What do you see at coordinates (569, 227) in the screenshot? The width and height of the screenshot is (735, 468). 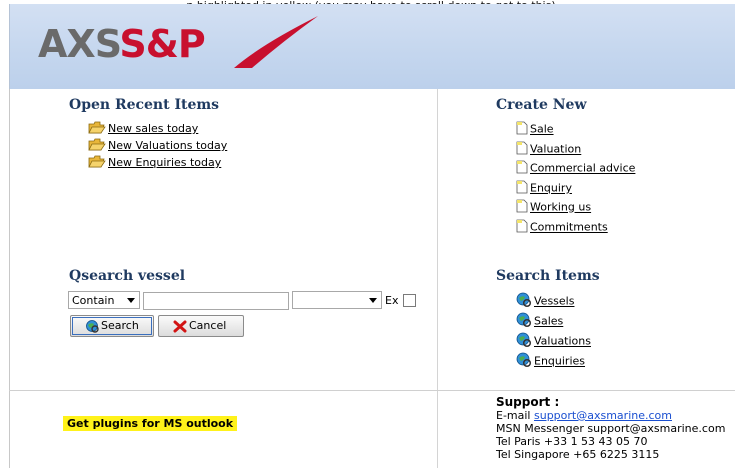 I see `create-item-label: Commitments` at bounding box center [569, 227].